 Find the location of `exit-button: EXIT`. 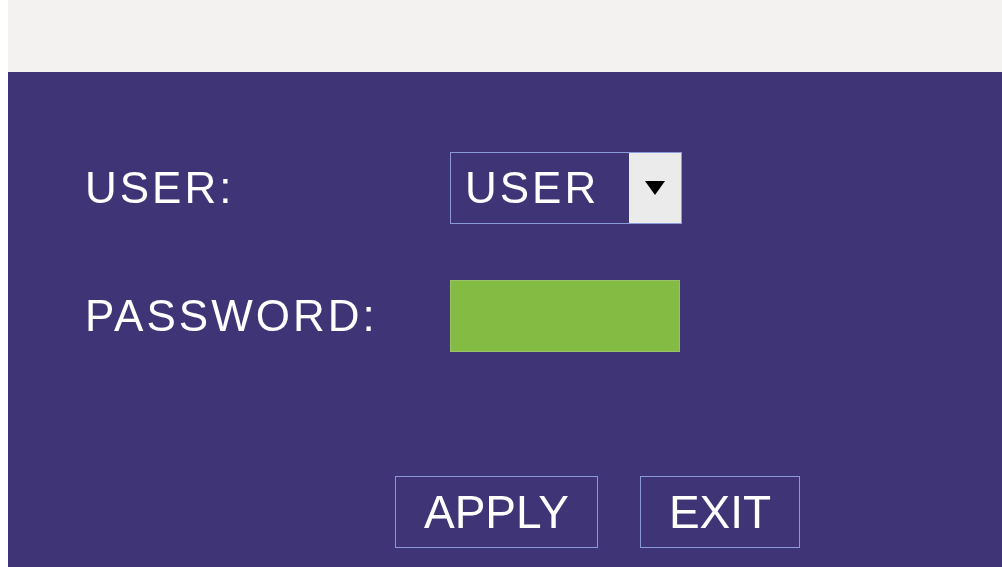

exit-button: EXIT is located at coordinates (720, 512).